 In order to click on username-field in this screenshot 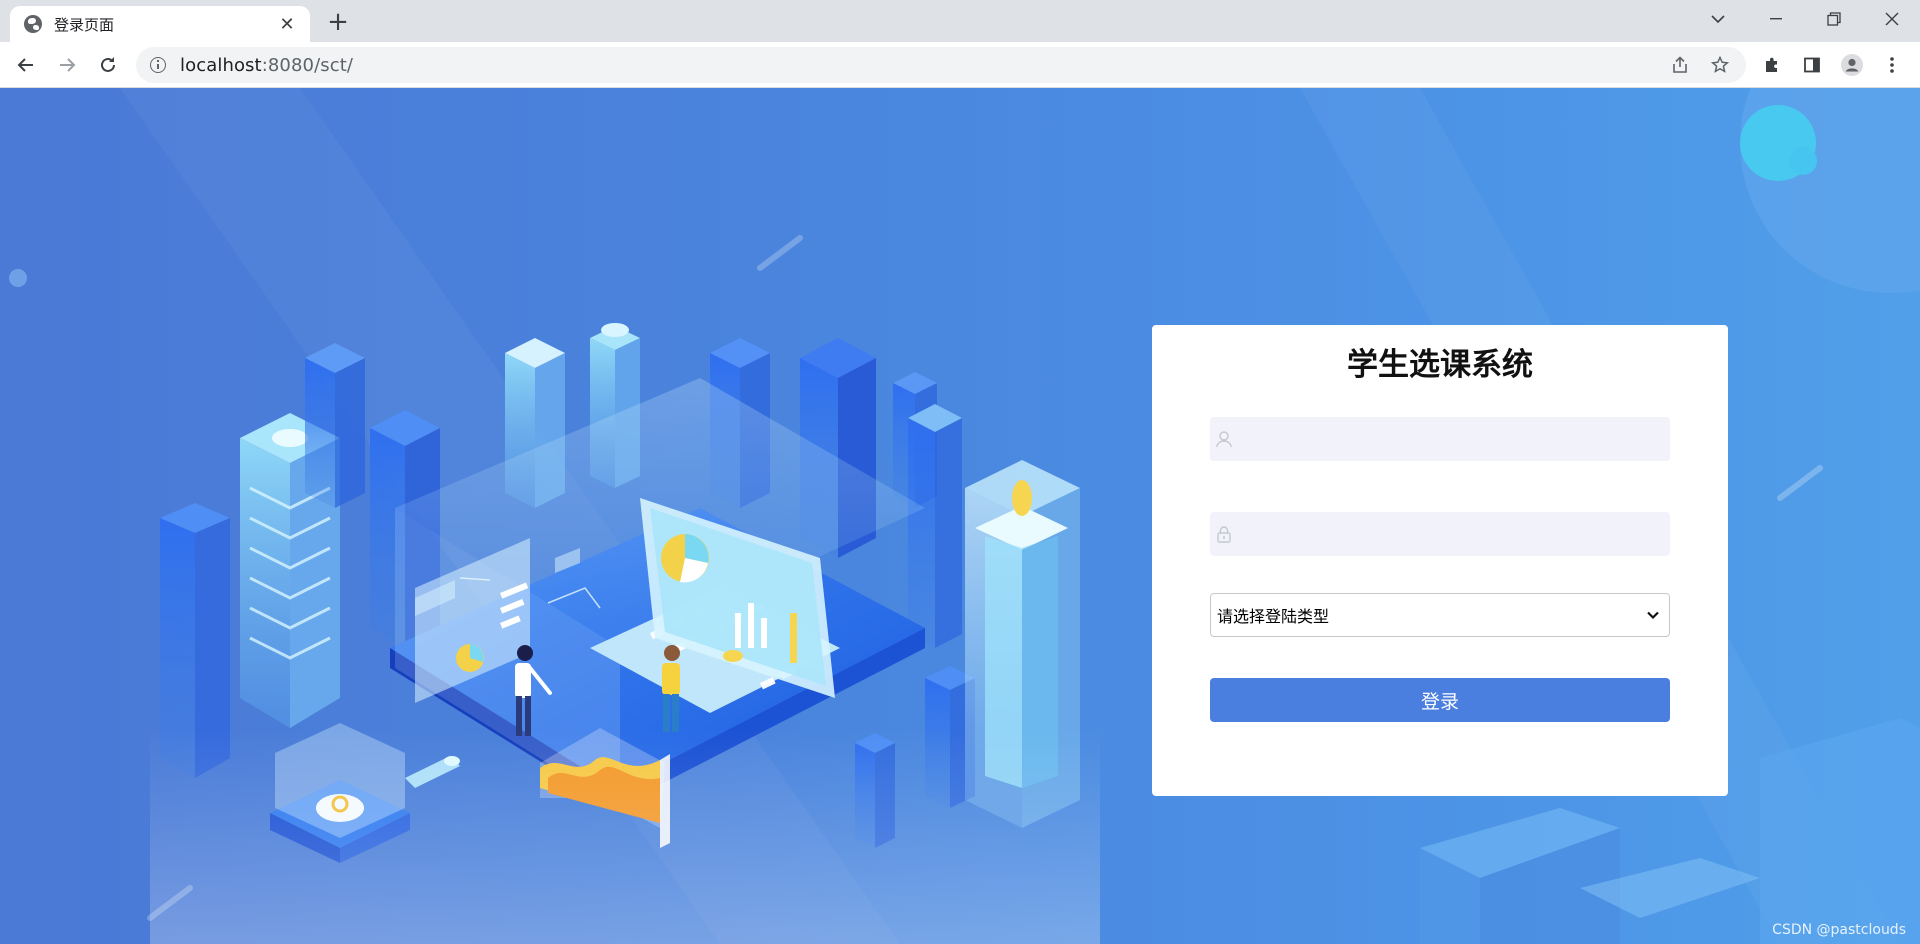, I will do `click(1440, 439)`.